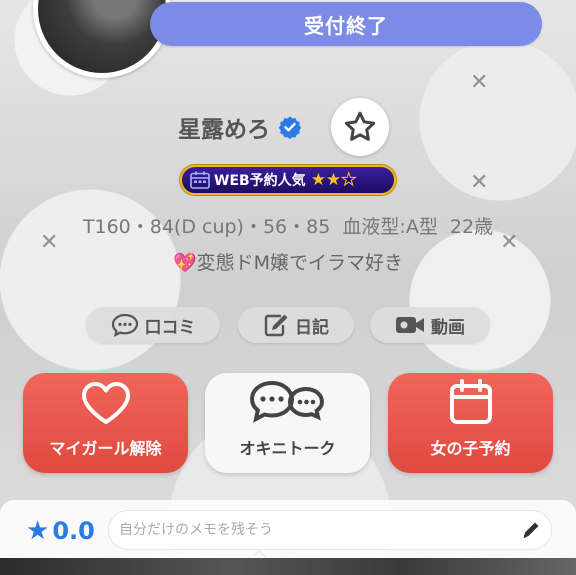  I want to click on verified-check-icon, so click(290, 127).